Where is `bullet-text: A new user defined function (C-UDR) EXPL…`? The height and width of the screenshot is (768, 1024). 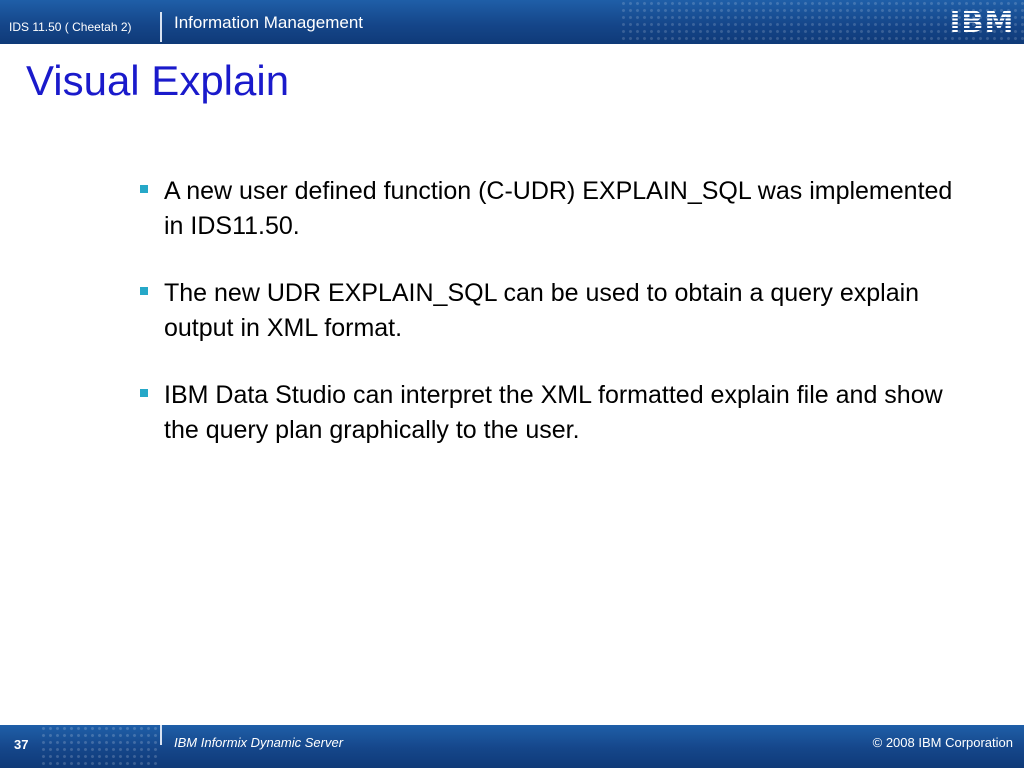 bullet-text: A new user defined function (C-UDR) EXPL… is located at coordinates (558, 208).